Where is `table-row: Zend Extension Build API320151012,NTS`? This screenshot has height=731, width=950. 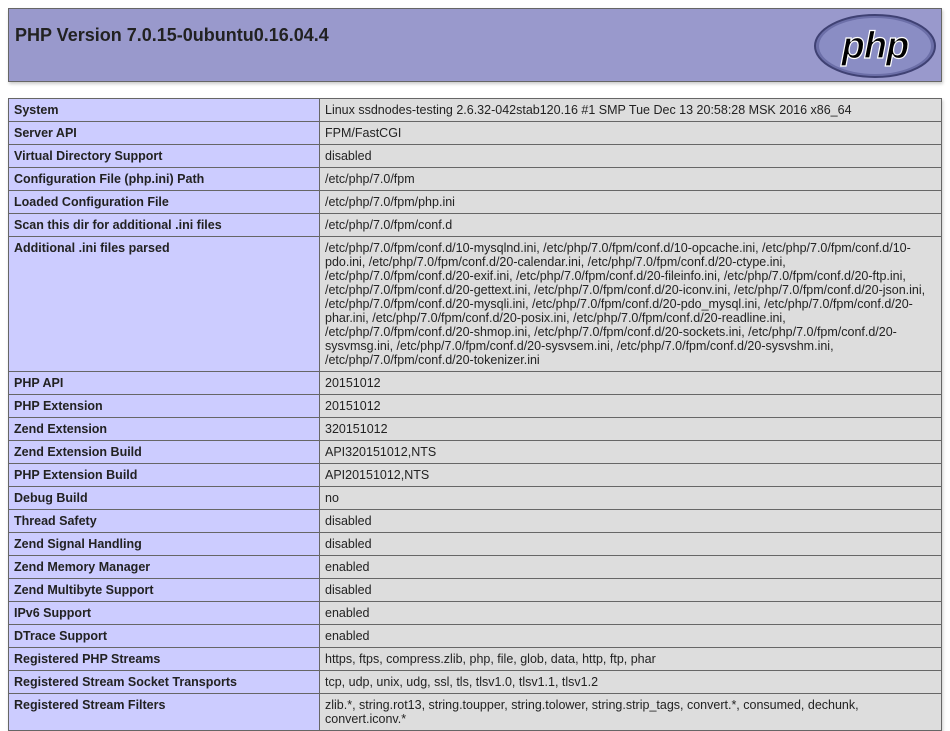
table-row: Zend Extension Build API320151012,NTS is located at coordinates (475, 452).